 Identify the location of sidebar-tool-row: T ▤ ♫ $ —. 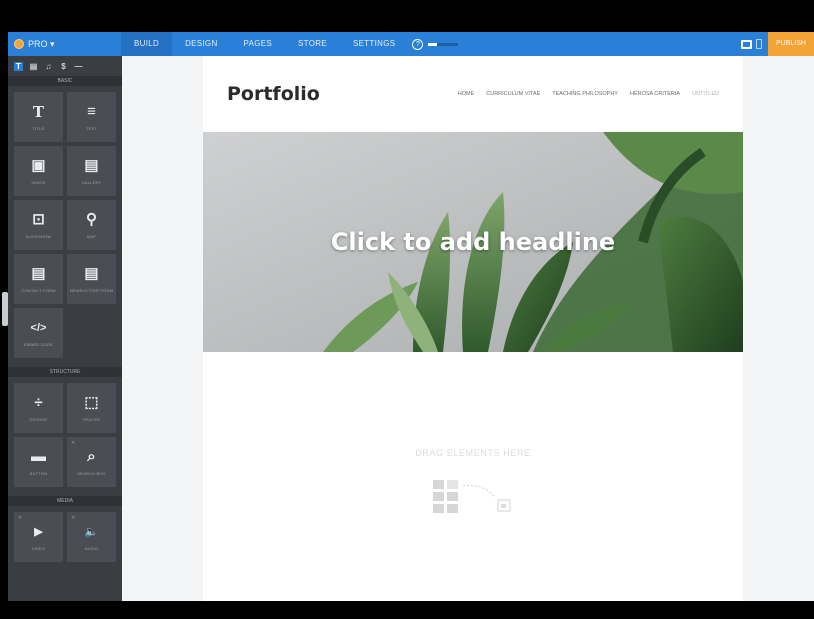
(65, 64).